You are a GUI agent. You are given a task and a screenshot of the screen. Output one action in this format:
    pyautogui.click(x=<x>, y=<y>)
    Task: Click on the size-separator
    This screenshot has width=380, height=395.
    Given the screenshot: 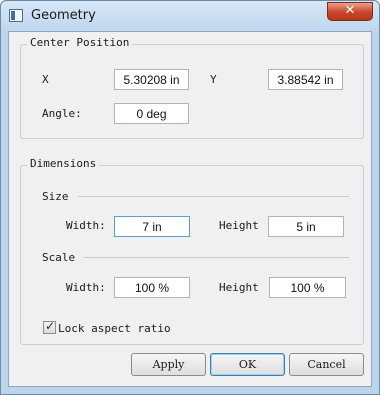 What is the action you would take?
    pyautogui.click(x=213, y=196)
    